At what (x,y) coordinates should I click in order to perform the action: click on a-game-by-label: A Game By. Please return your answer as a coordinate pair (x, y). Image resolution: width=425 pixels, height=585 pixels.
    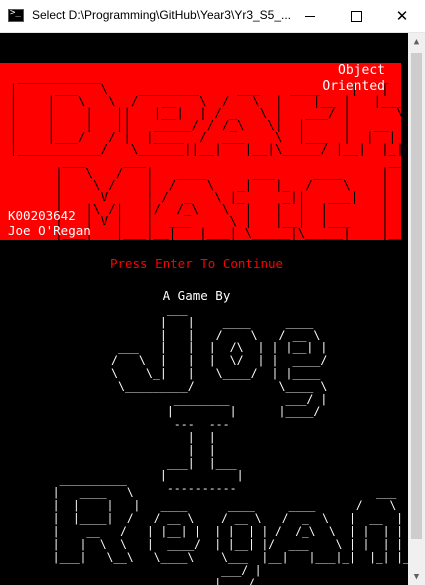
    Looking at the image, I should click on (196, 295).